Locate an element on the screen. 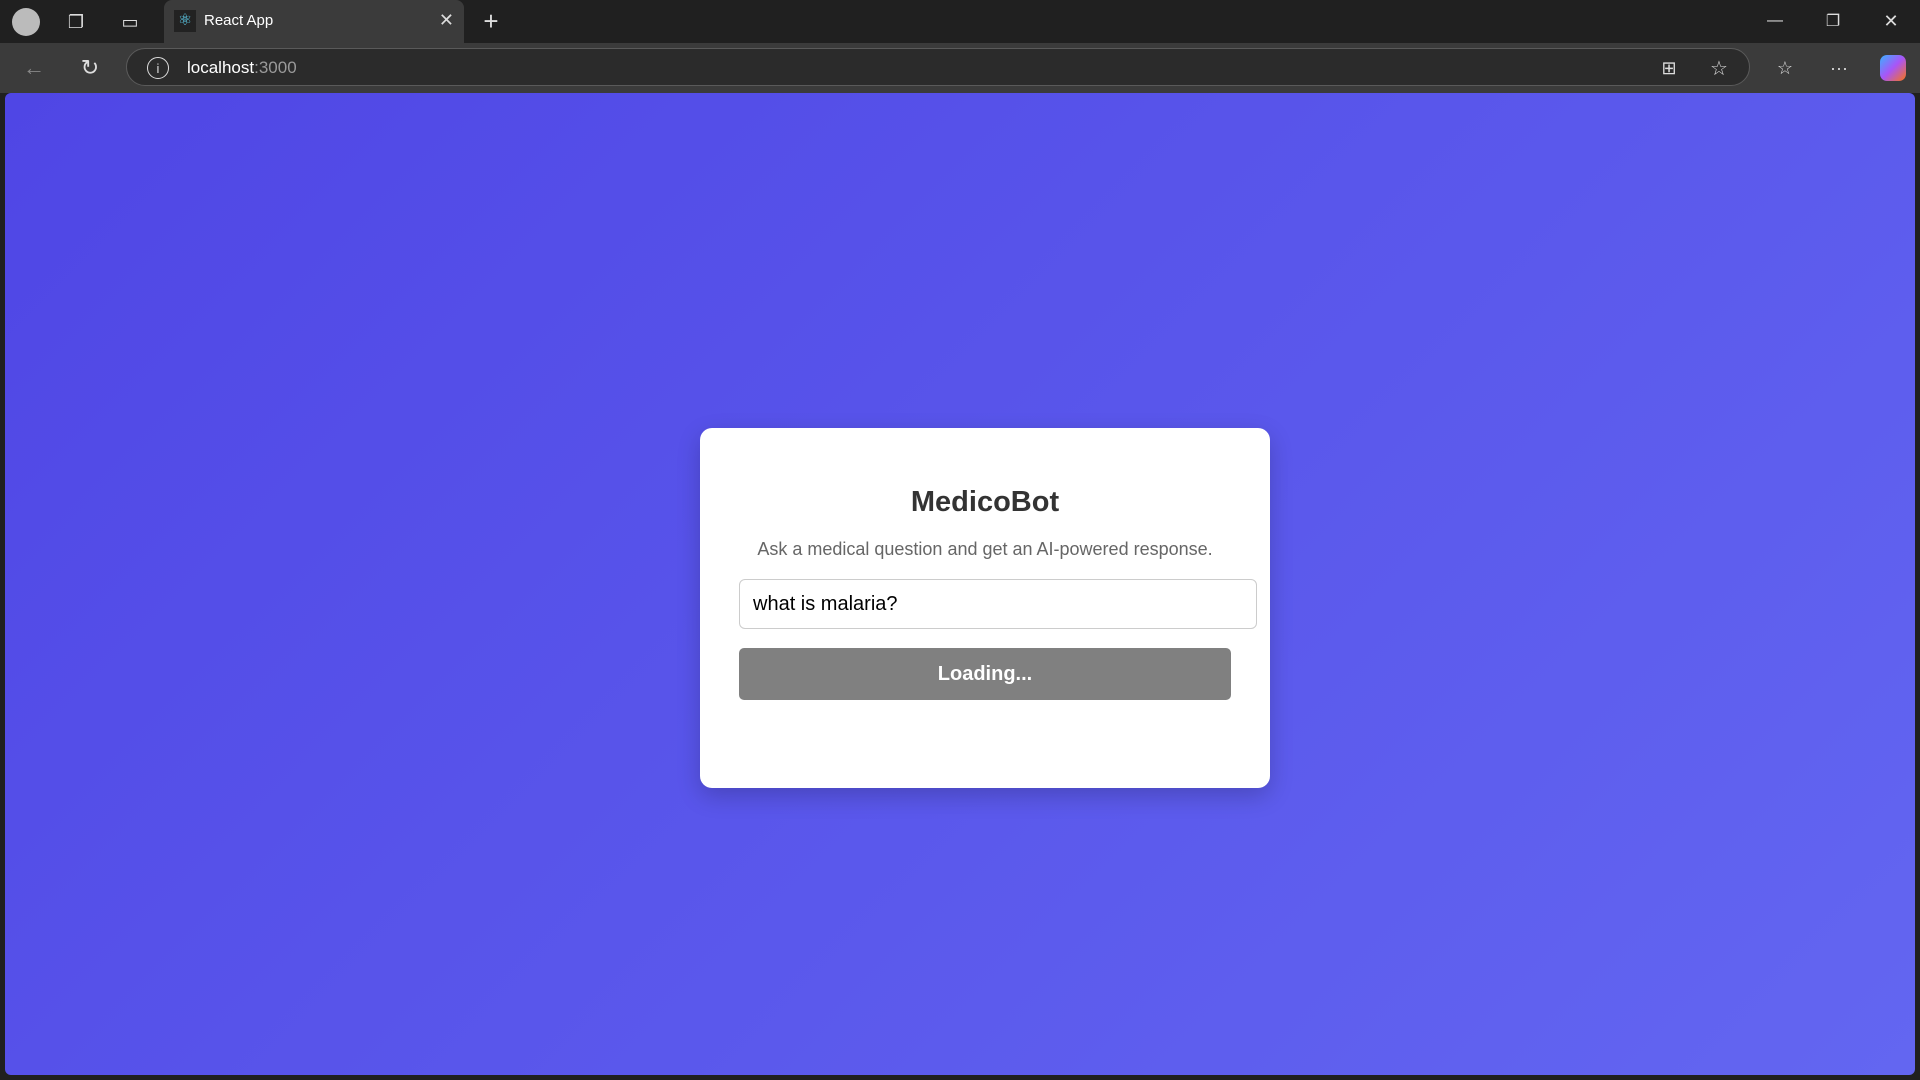 This screenshot has height=1080, width=1920. refresh-icon: ↻ is located at coordinates (90, 68).